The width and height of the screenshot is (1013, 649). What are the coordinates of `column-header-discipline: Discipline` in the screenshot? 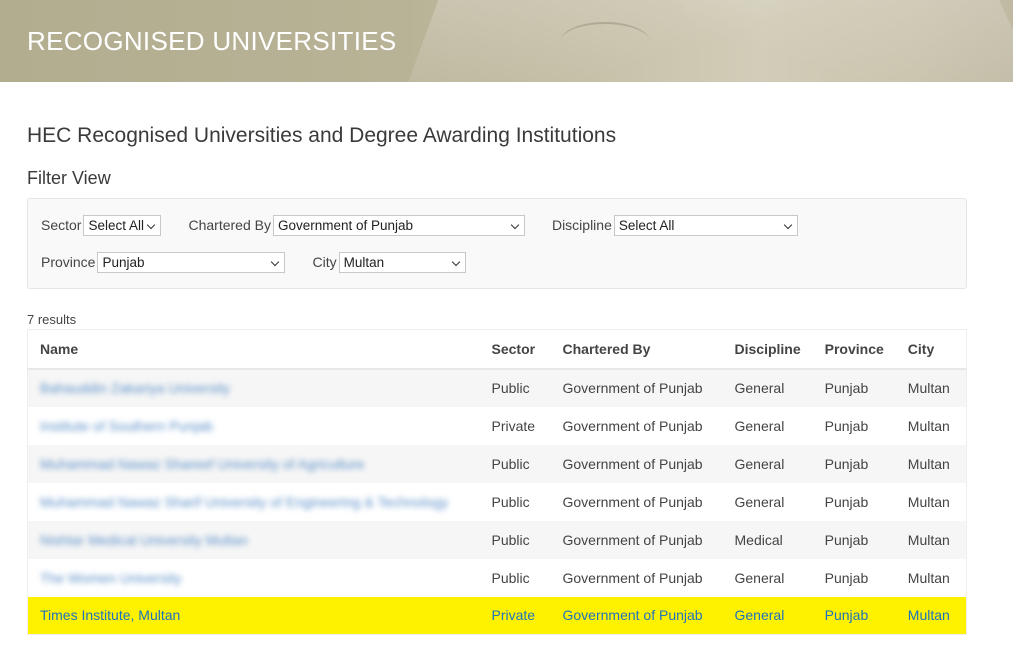 It's located at (767, 349).